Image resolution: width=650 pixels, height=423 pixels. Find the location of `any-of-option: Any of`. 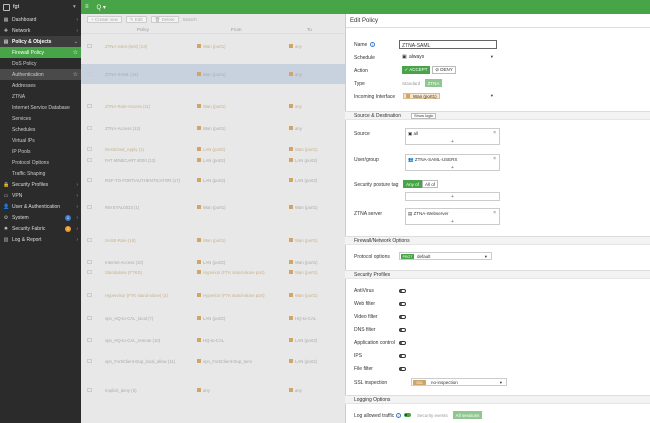

any-of-option: Any of is located at coordinates (412, 184).